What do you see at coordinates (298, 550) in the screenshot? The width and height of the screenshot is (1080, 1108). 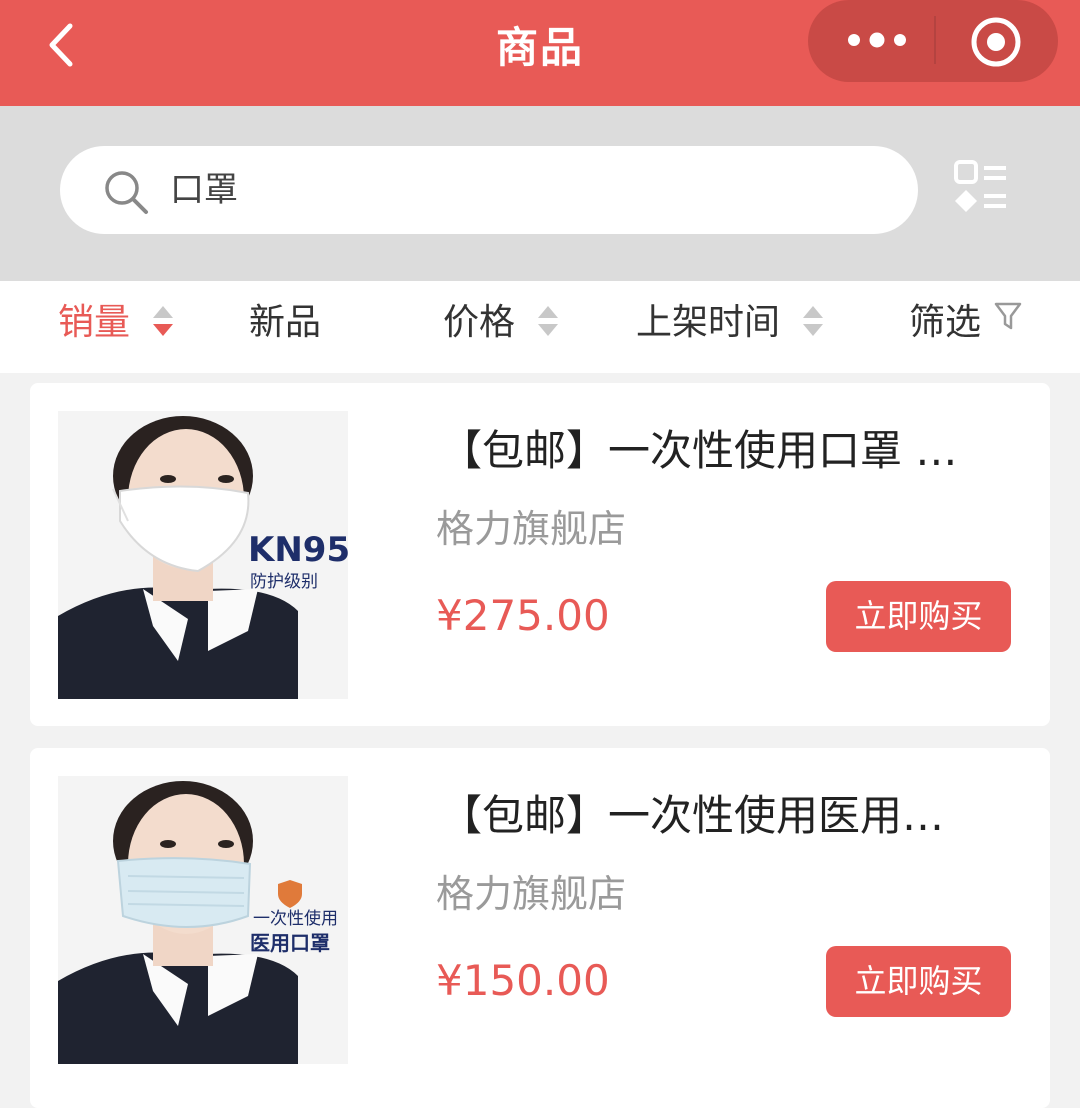 I see `image-badge-text: KN95` at bounding box center [298, 550].